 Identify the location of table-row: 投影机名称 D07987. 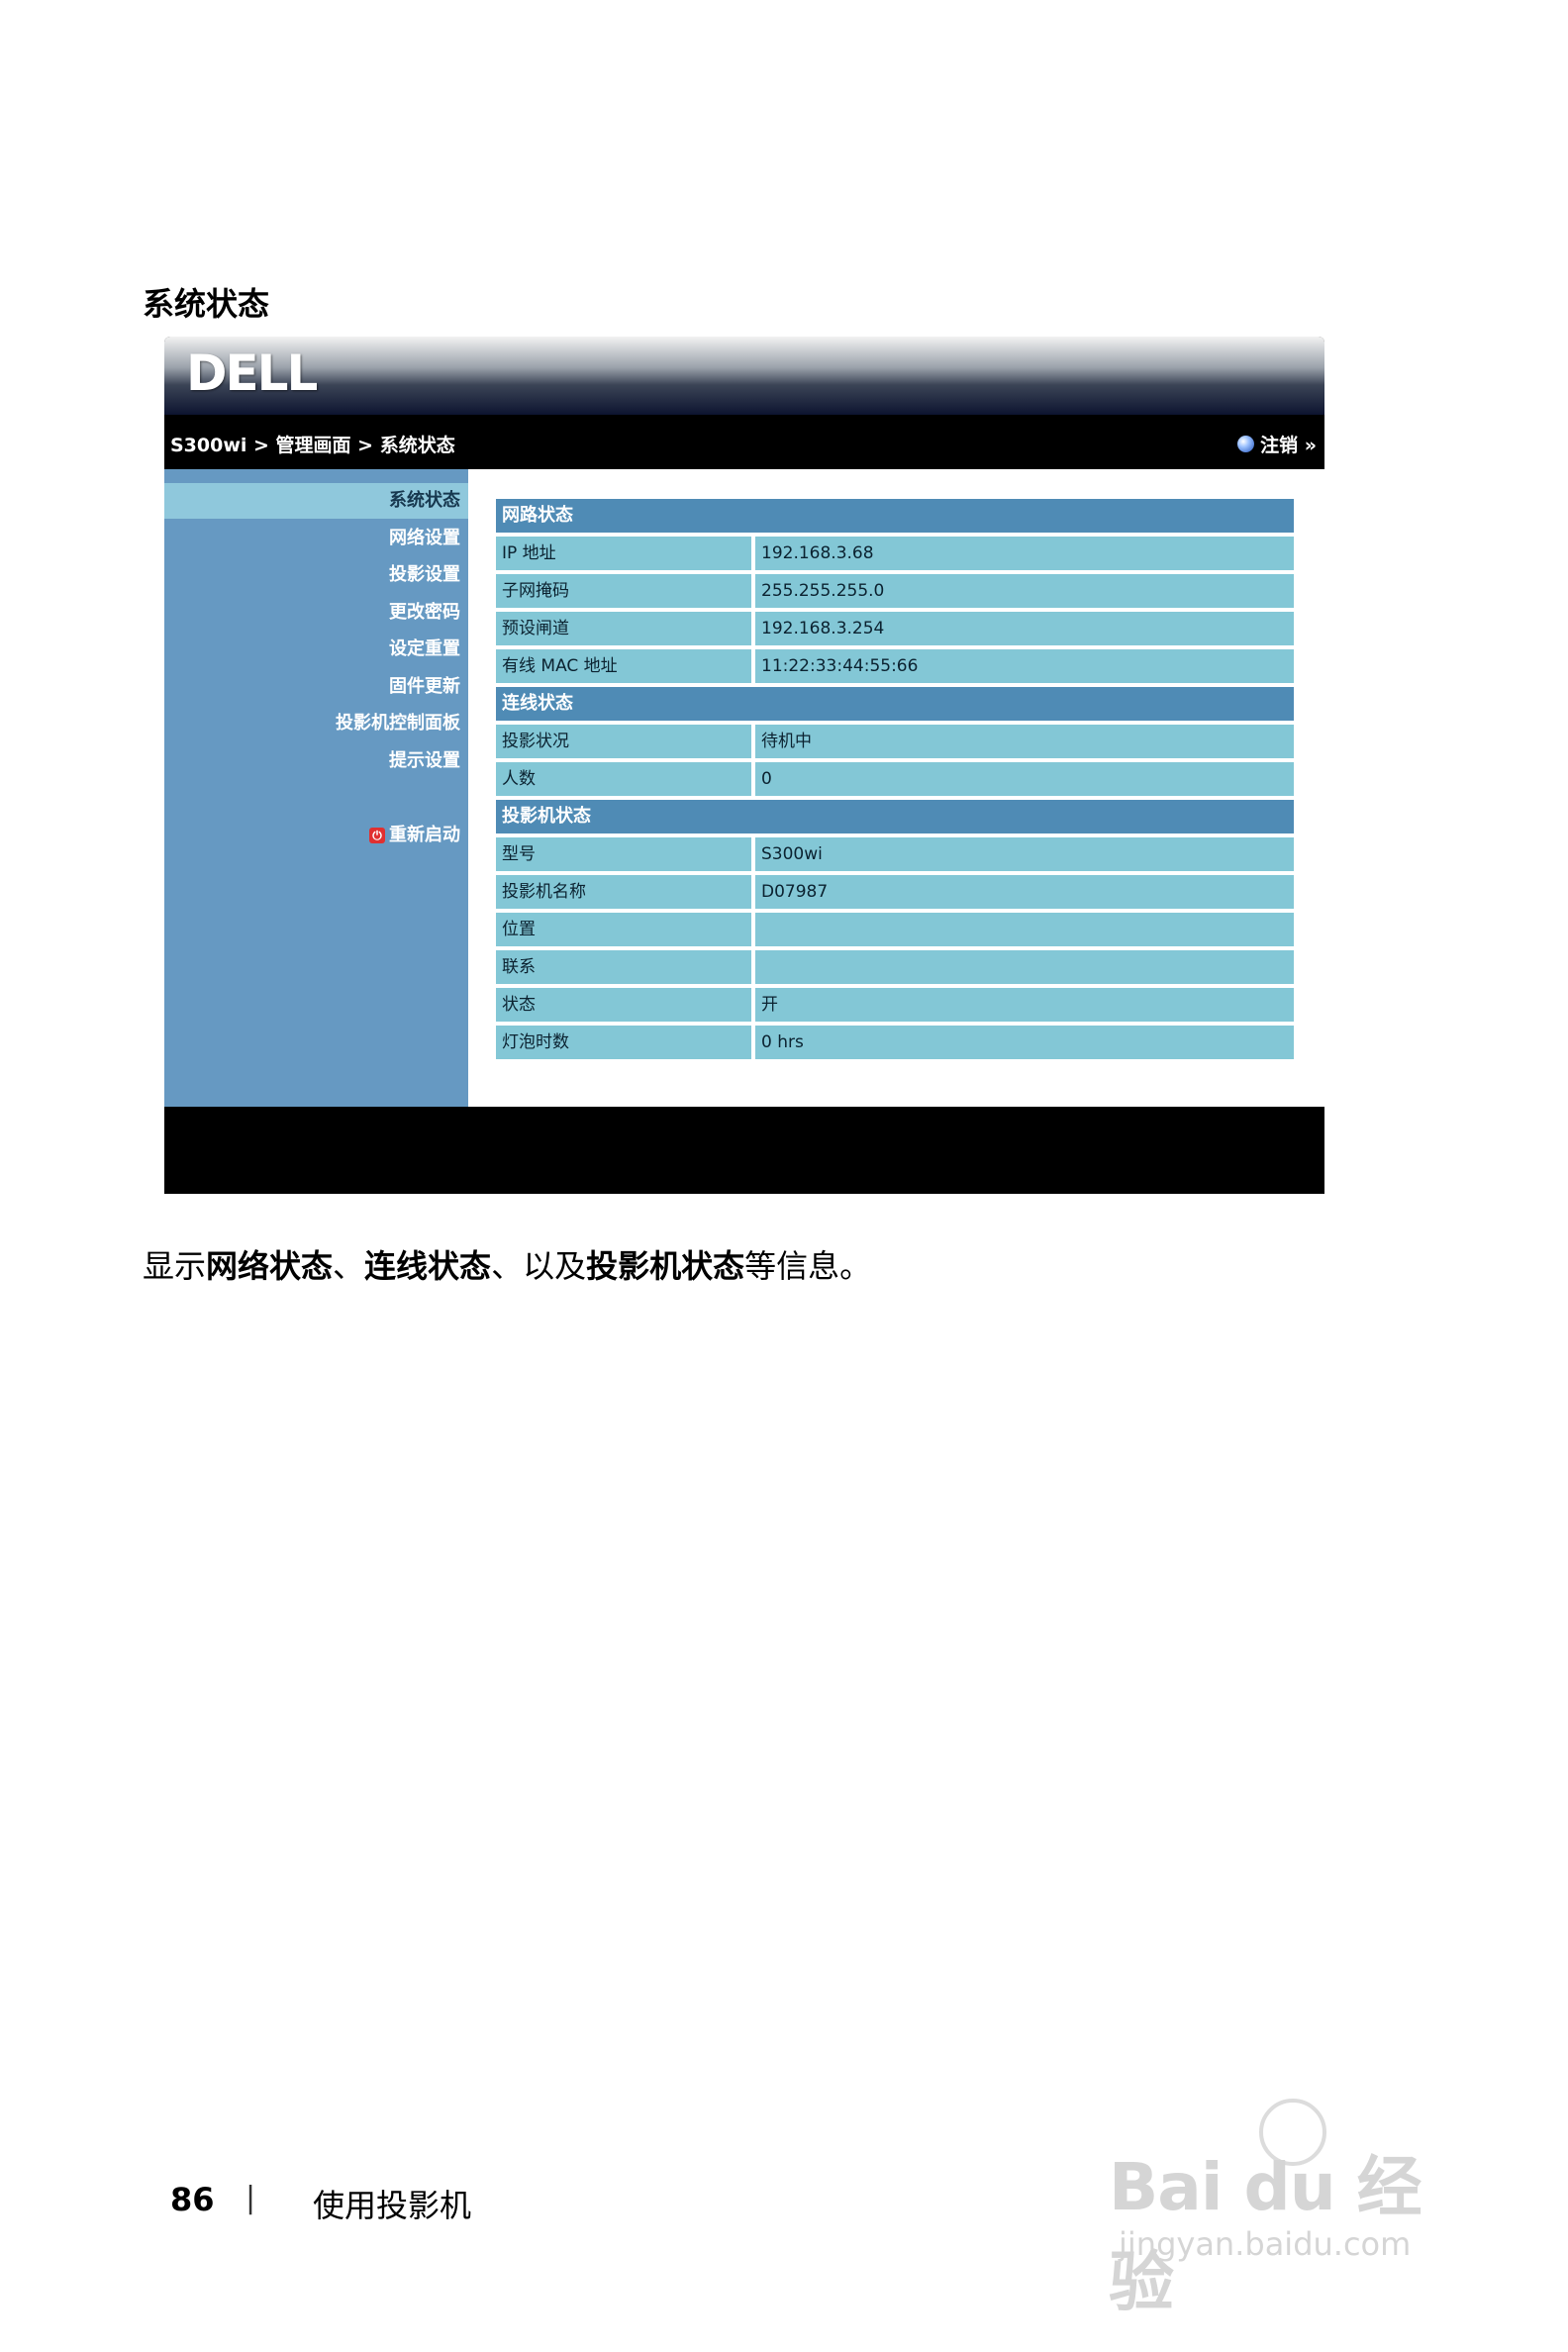
(895, 892).